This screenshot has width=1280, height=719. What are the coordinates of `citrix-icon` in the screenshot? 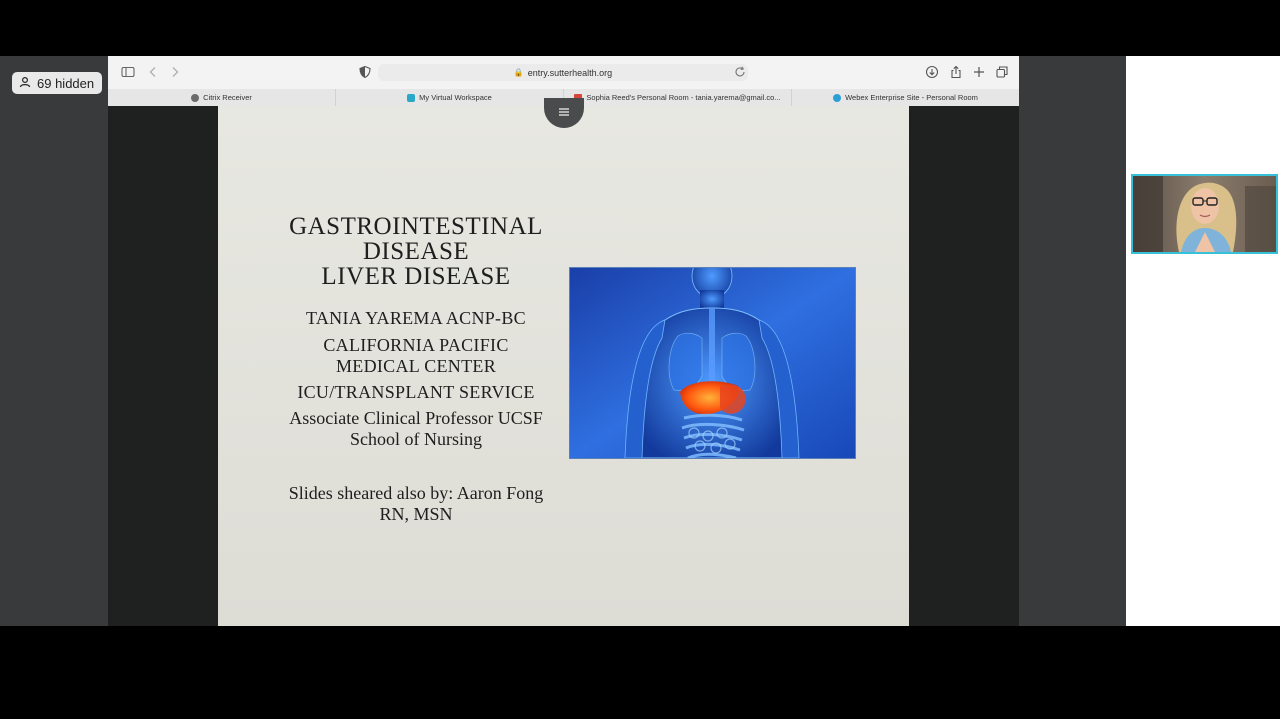 It's located at (195, 97).